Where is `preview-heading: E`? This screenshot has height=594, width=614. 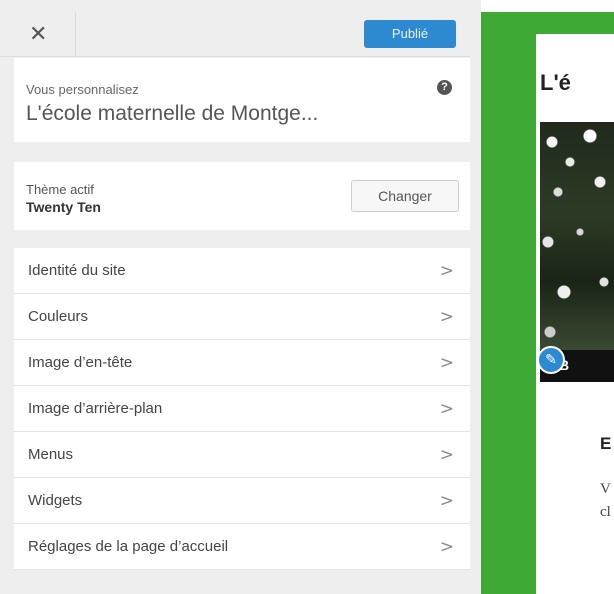
preview-heading: E is located at coordinates (606, 443).